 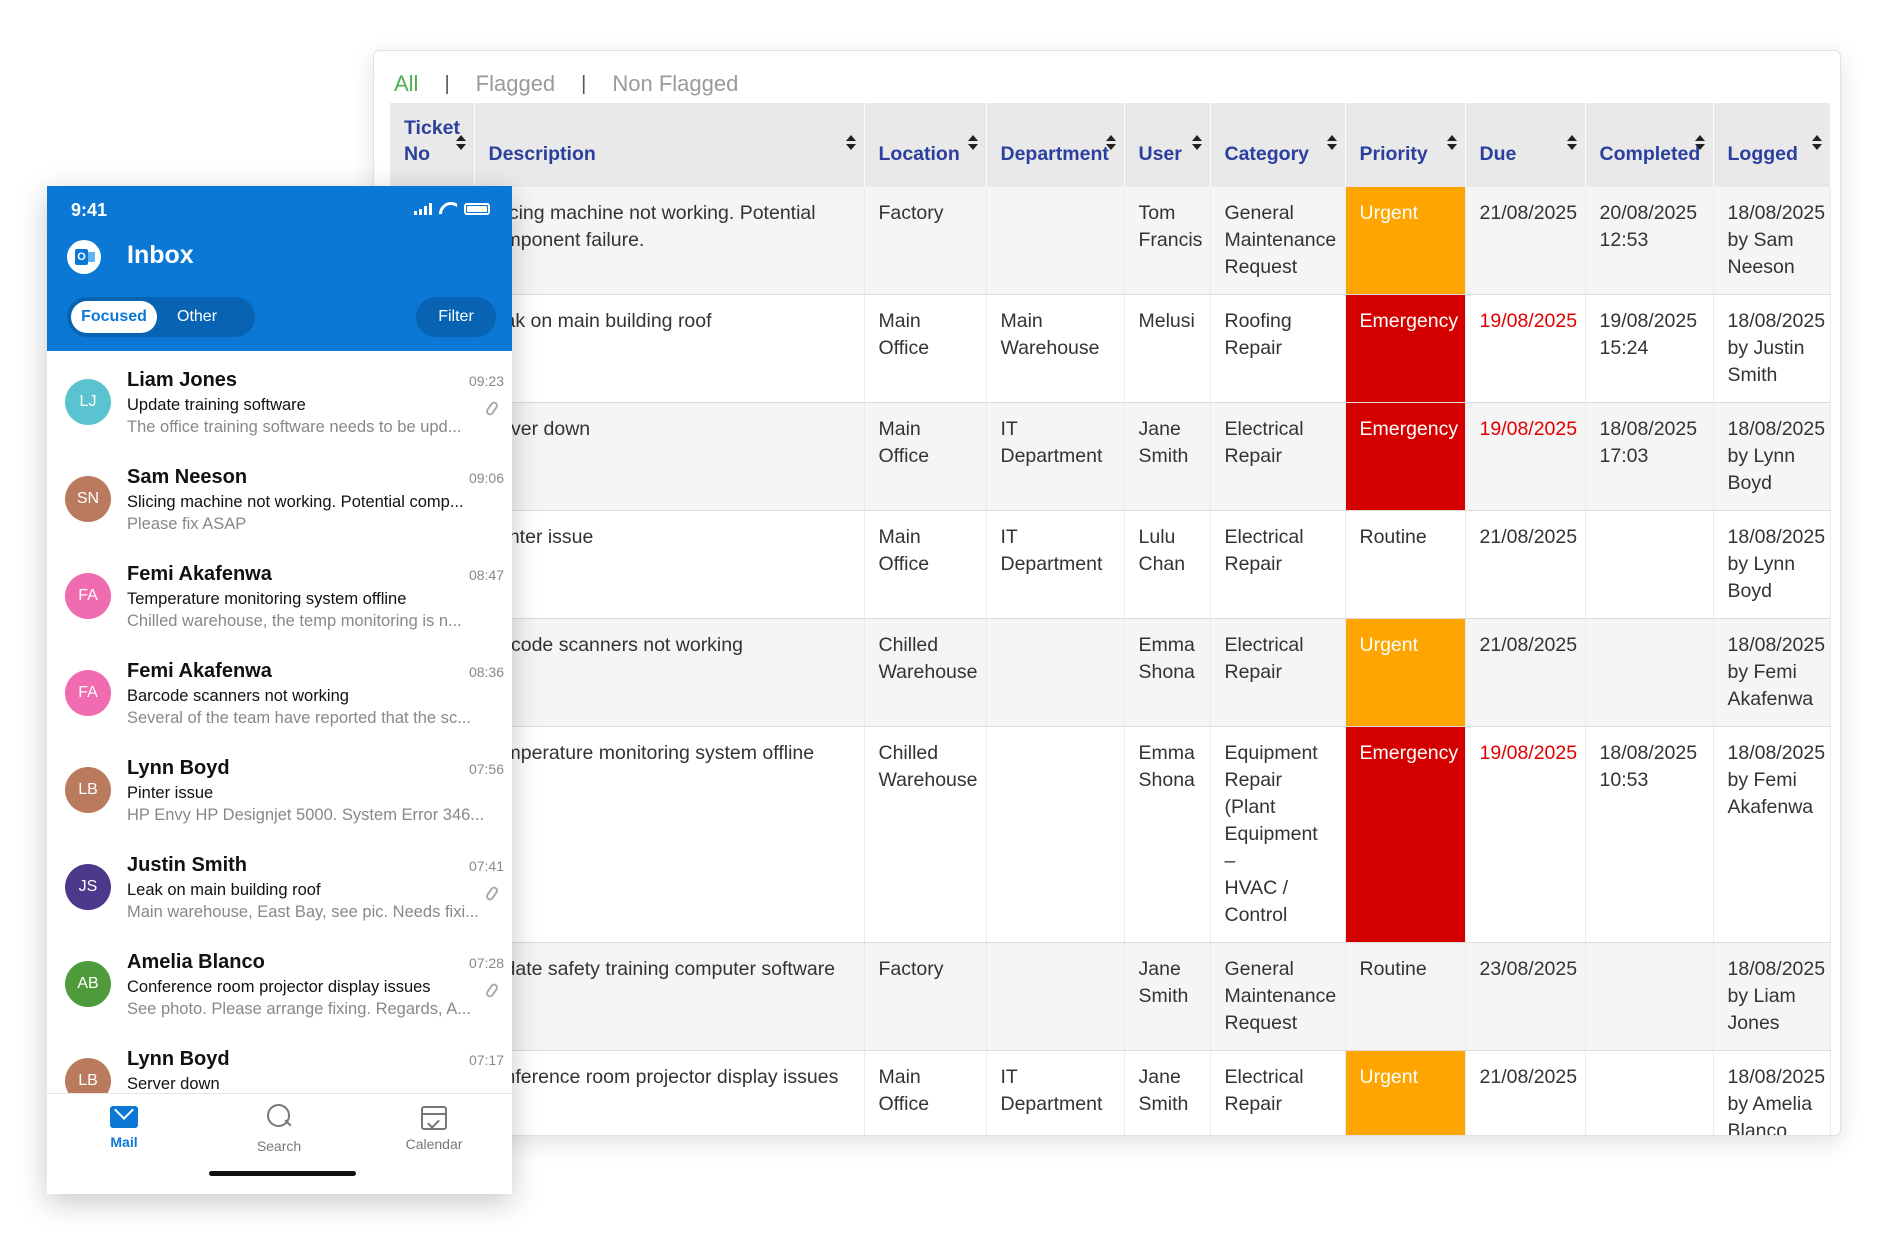 I want to click on cell-user: Emma Shona, so click(x=1167, y=834).